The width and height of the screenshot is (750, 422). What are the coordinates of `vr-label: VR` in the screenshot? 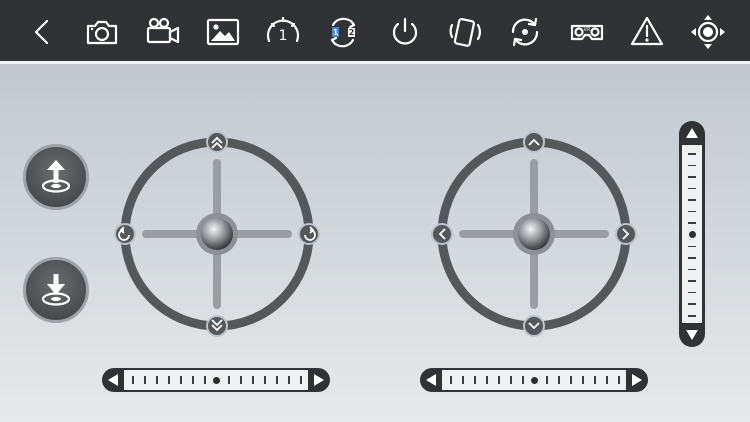 It's located at (587, 30).